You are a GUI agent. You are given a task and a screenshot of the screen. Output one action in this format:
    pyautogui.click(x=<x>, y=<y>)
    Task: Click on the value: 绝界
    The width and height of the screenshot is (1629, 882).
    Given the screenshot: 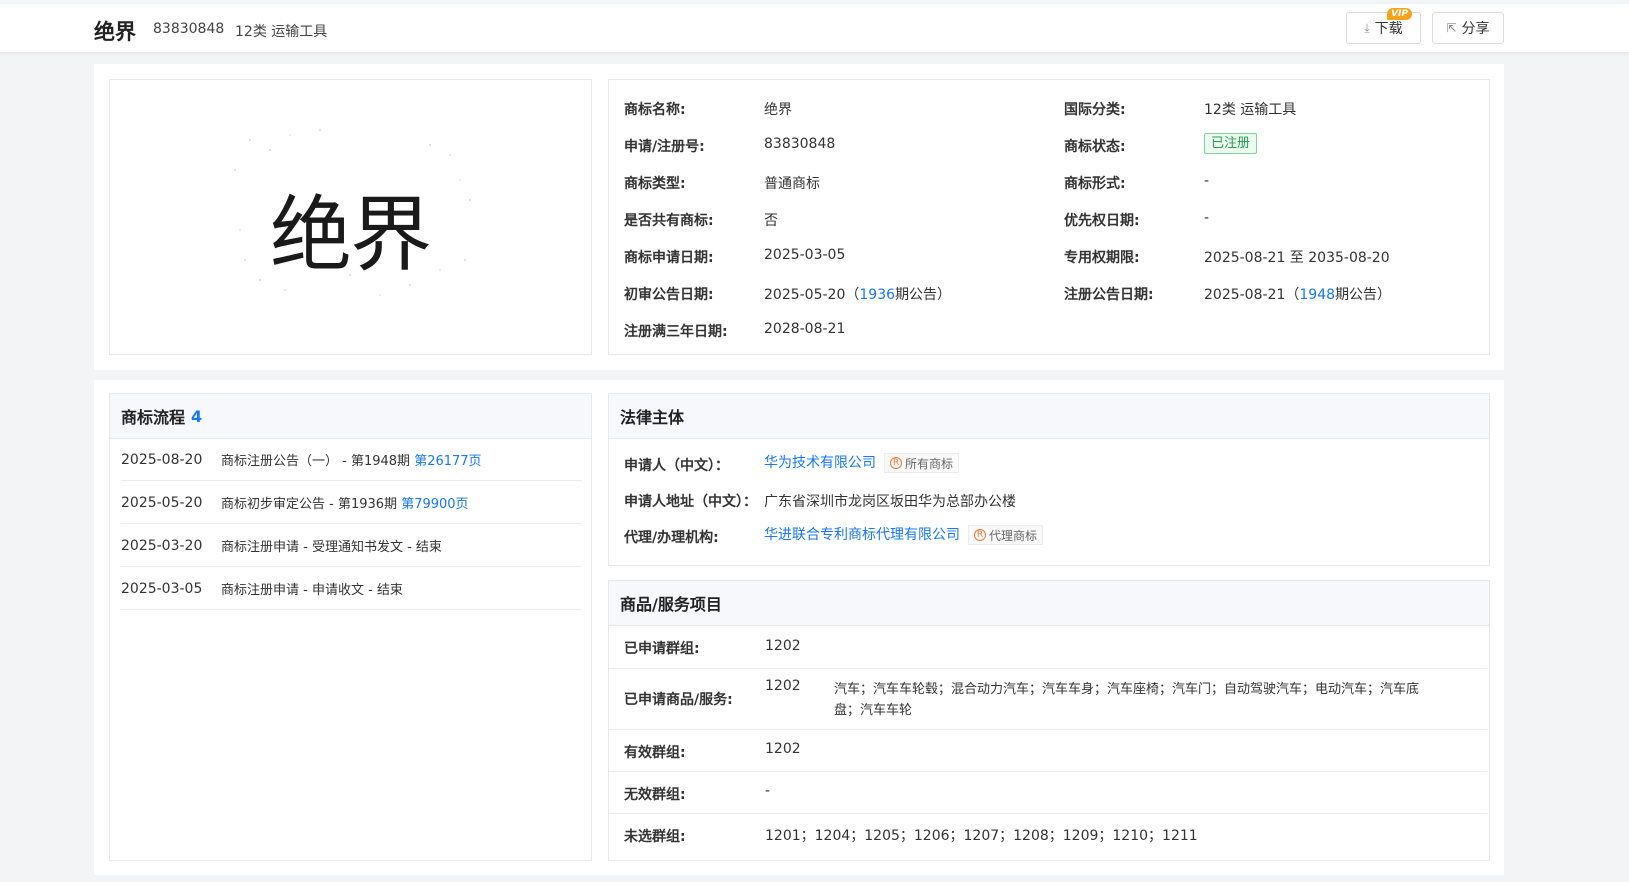 What is the action you would take?
    pyautogui.click(x=778, y=110)
    